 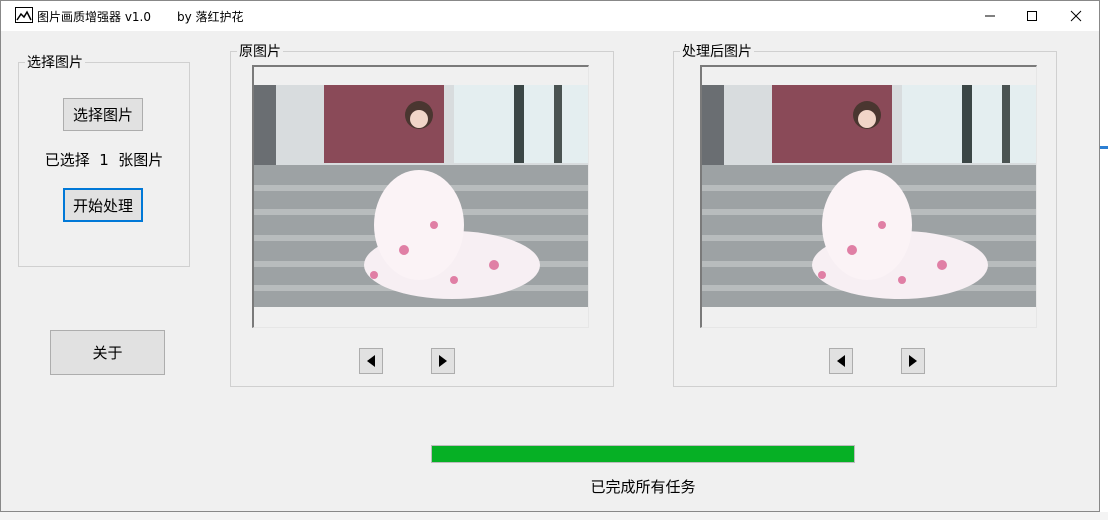 I want to click on original-photo, so click(x=421, y=196).